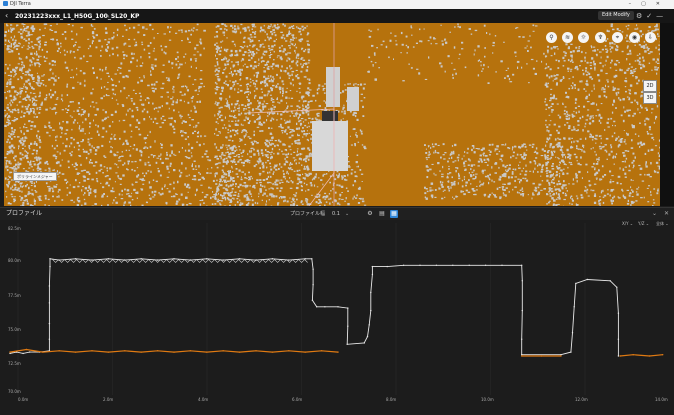 The height and width of the screenshot is (415, 674). What do you see at coordinates (391, 399) in the screenshot?
I see `x-tick-label: 8.0m` at bounding box center [391, 399].